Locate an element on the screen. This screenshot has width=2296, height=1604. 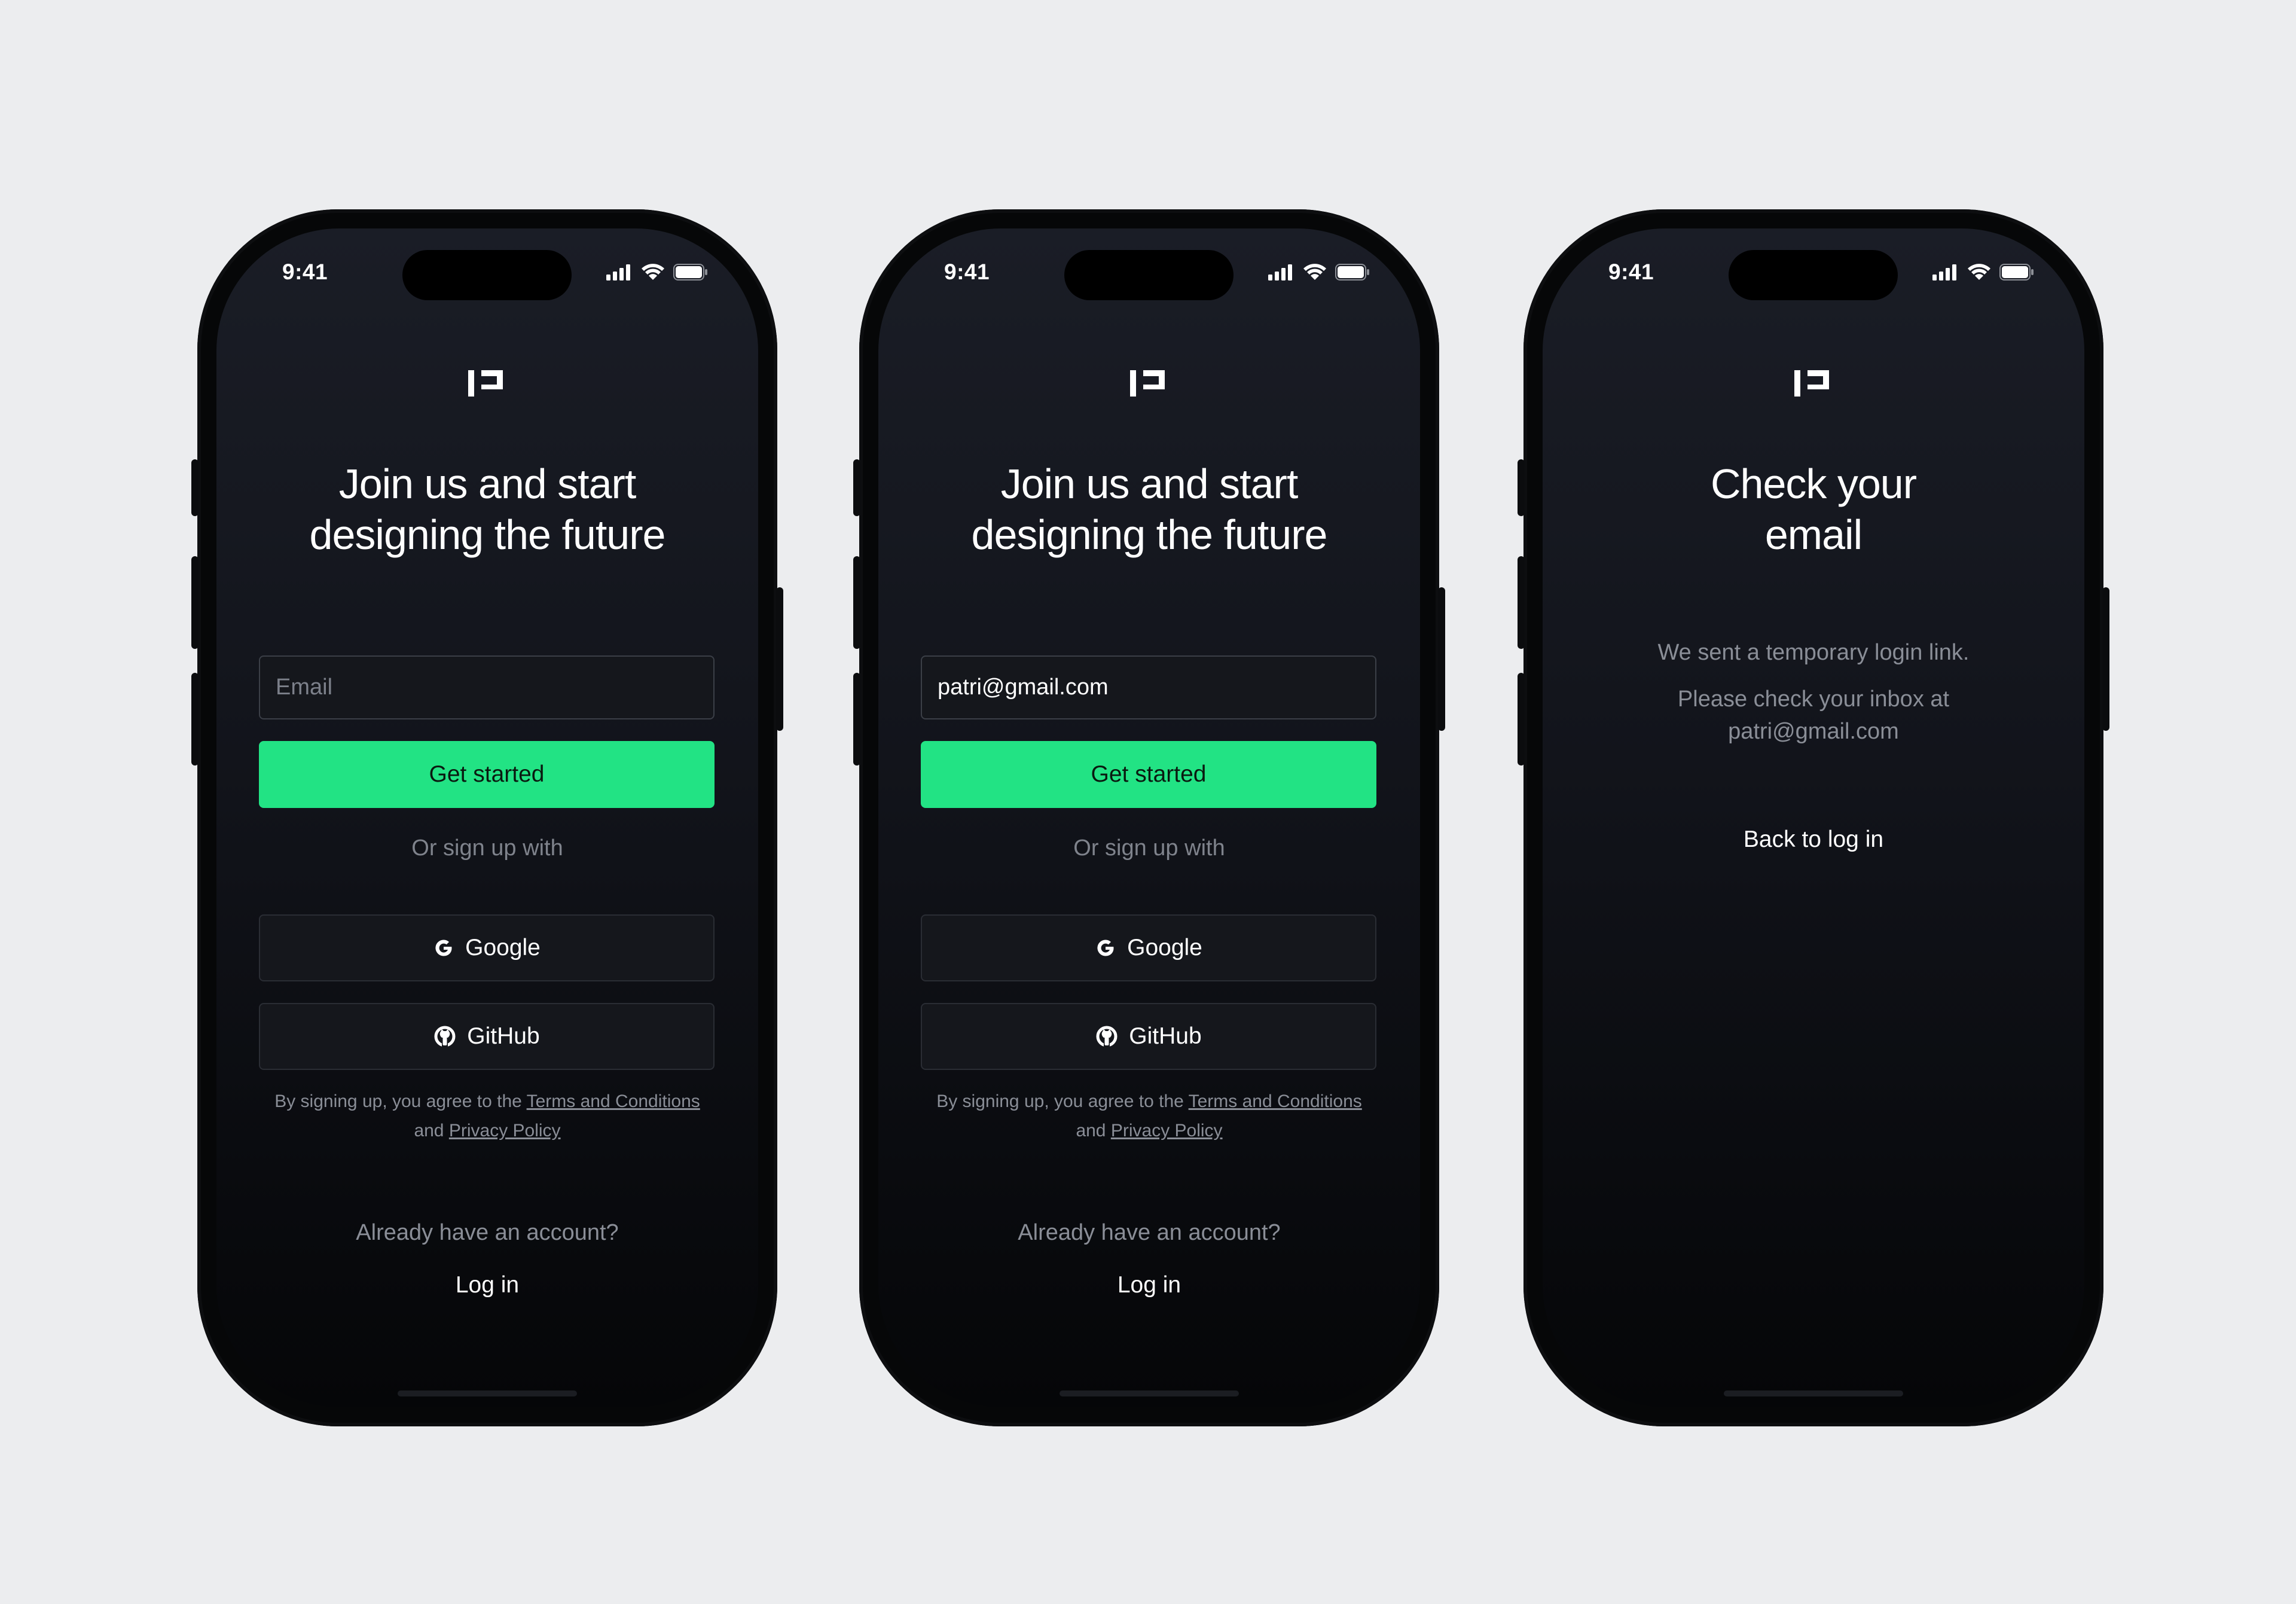
inbox-line: Please check your inbox at is located at coordinates (1813, 700).